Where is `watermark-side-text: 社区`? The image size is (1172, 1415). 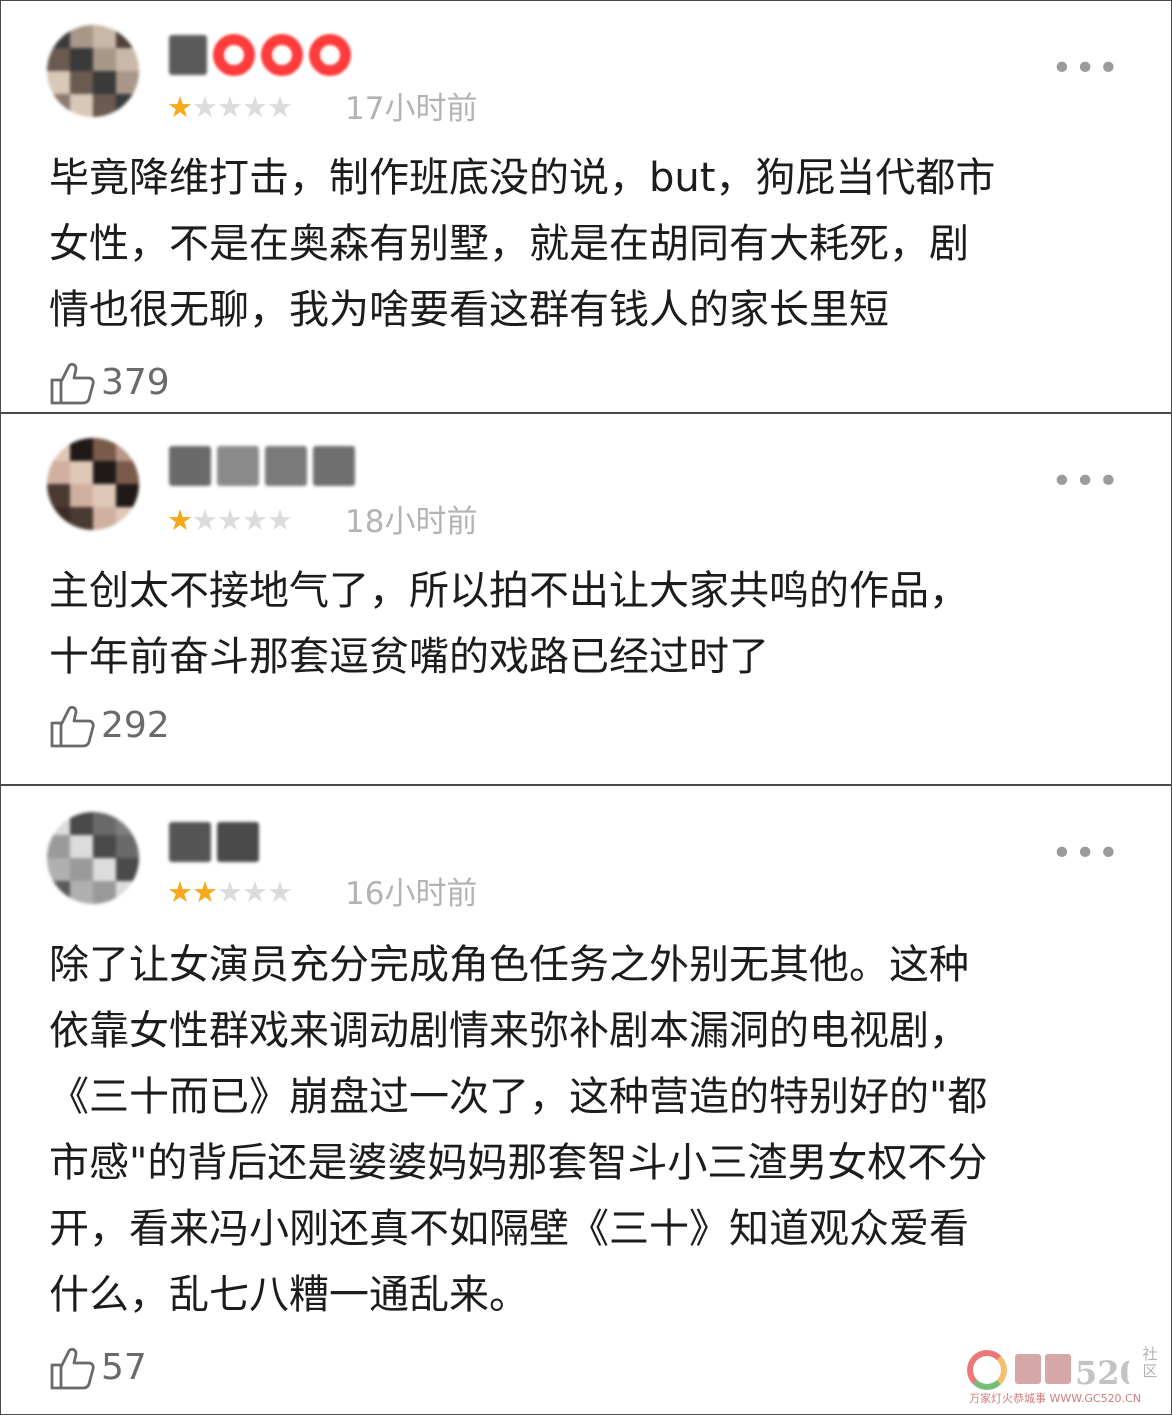
watermark-side-text: 社区 is located at coordinates (1150, 1362).